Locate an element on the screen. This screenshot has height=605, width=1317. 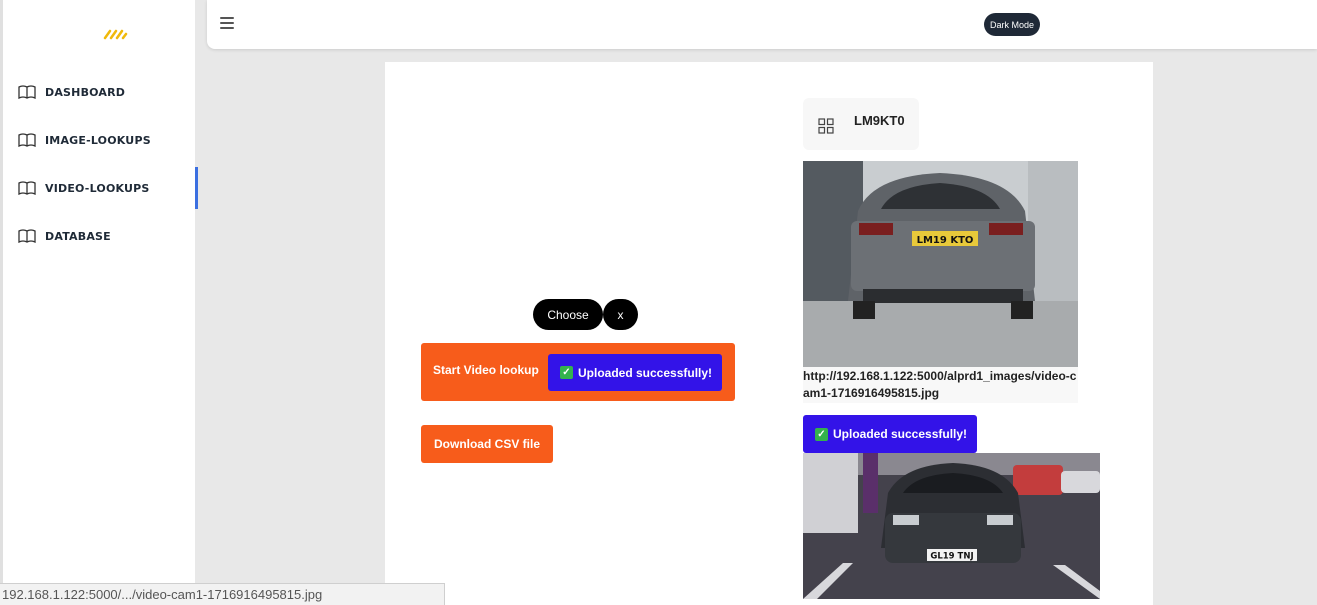
result-status-text: Uploaded successfully! is located at coordinates (900, 434).